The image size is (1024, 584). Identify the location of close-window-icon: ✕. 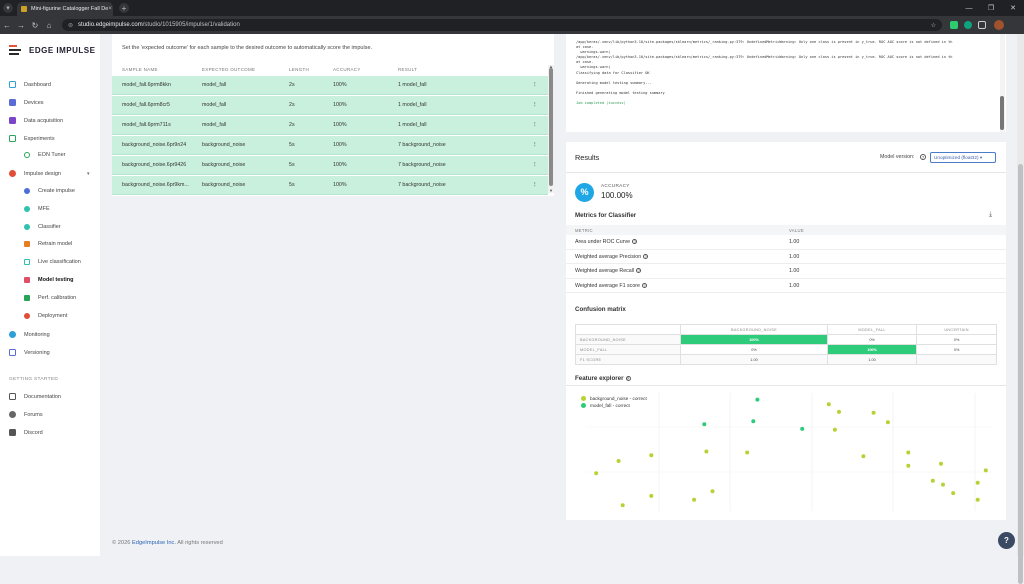
(1013, 8).